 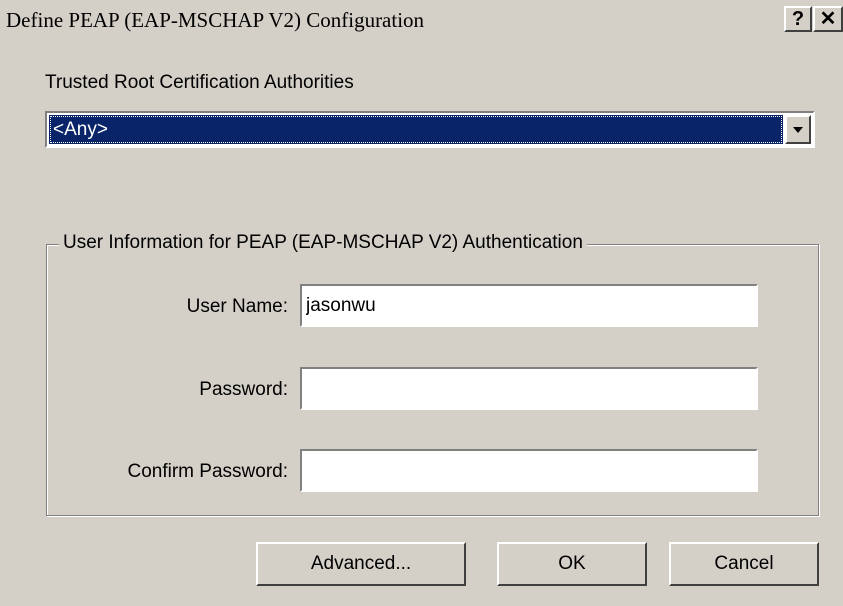 I want to click on ok-button-label: OK, so click(x=572, y=563).